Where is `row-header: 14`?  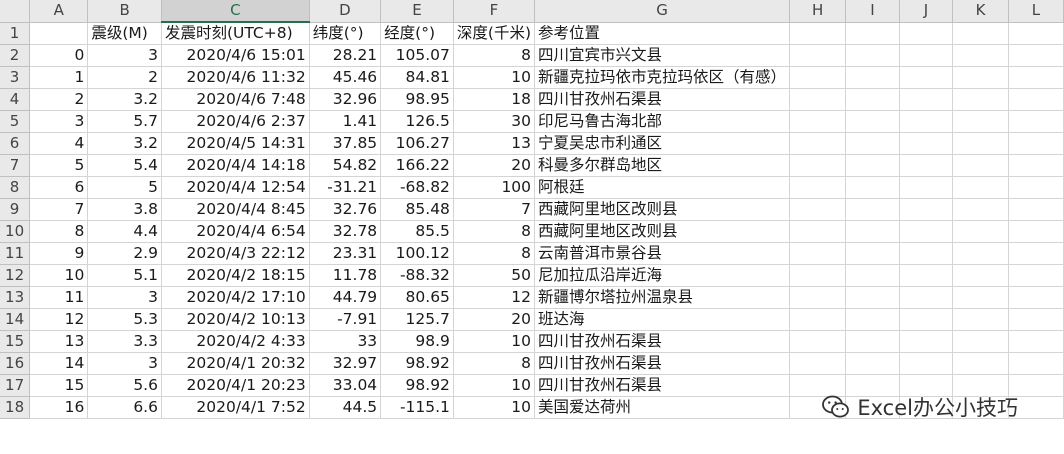 row-header: 14 is located at coordinates (15, 319).